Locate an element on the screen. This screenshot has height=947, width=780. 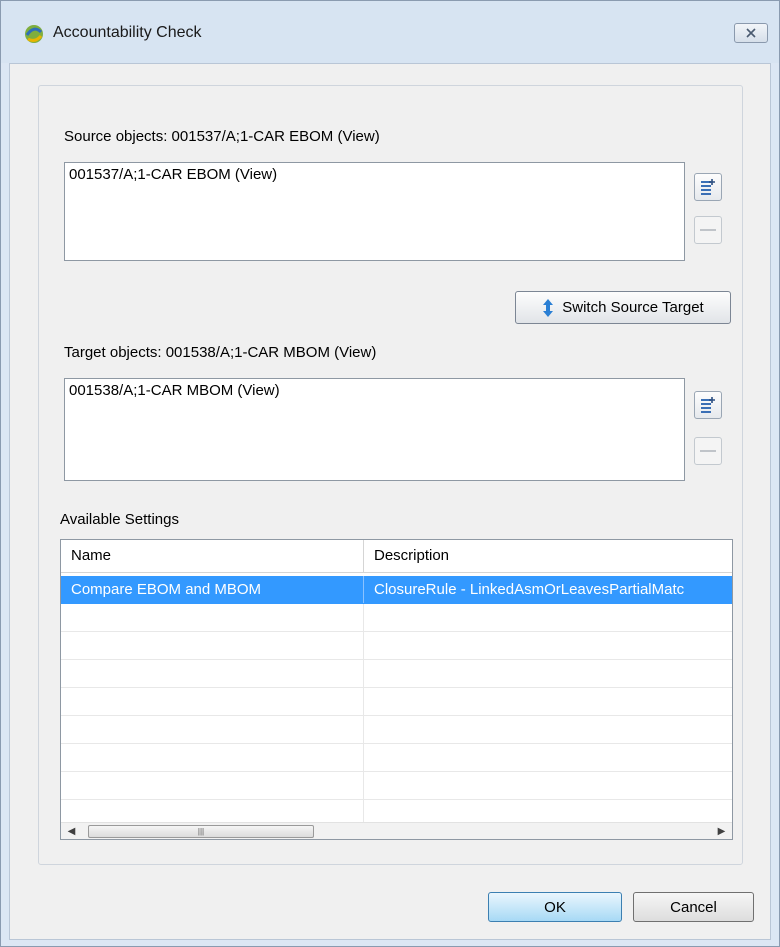
switch-source-target-button: Switch Source Target is located at coordinates (623, 307).